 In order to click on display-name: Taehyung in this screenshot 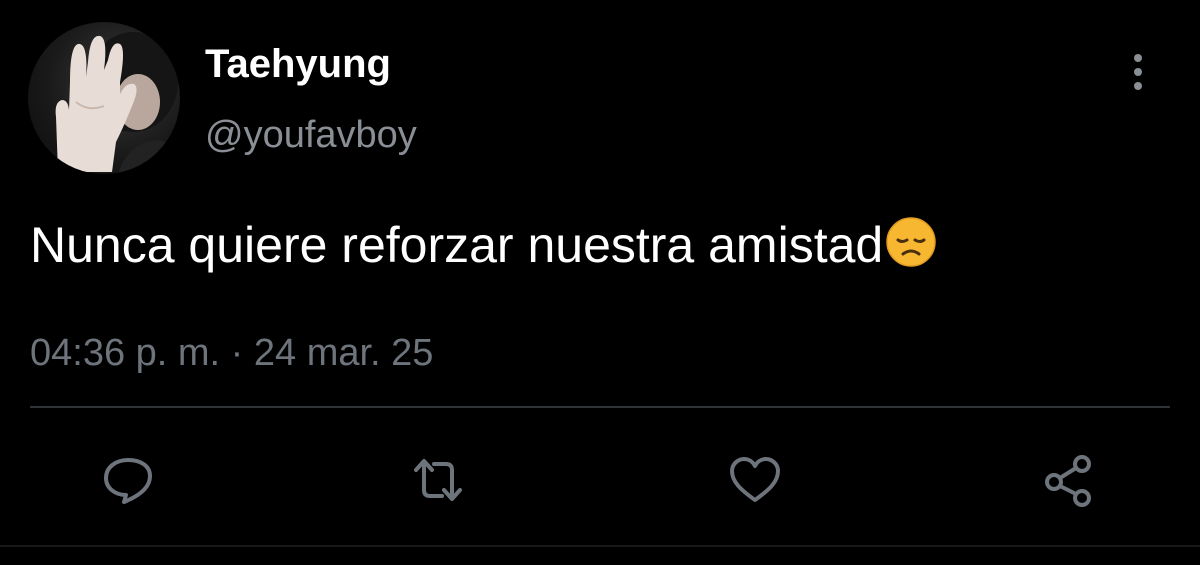, I will do `click(298, 64)`.